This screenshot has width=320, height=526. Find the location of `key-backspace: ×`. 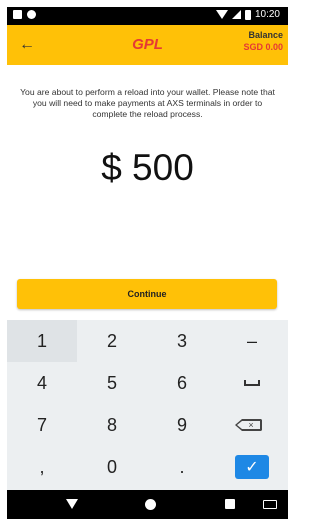

key-backspace: × is located at coordinates (252, 425).